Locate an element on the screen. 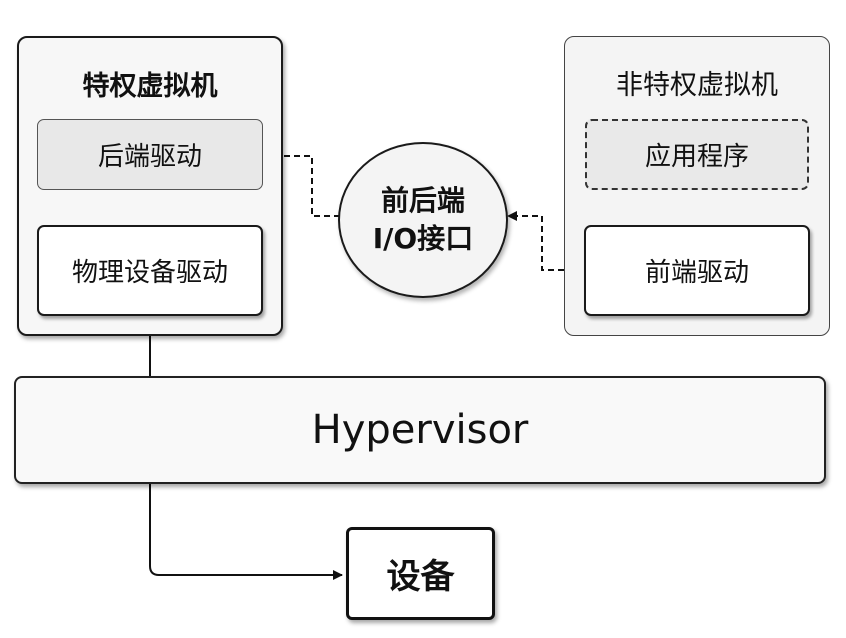 This screenshot has height=638, width=846. io-interface: 前后端 I/O接口 is located at coordinates (423, 220).